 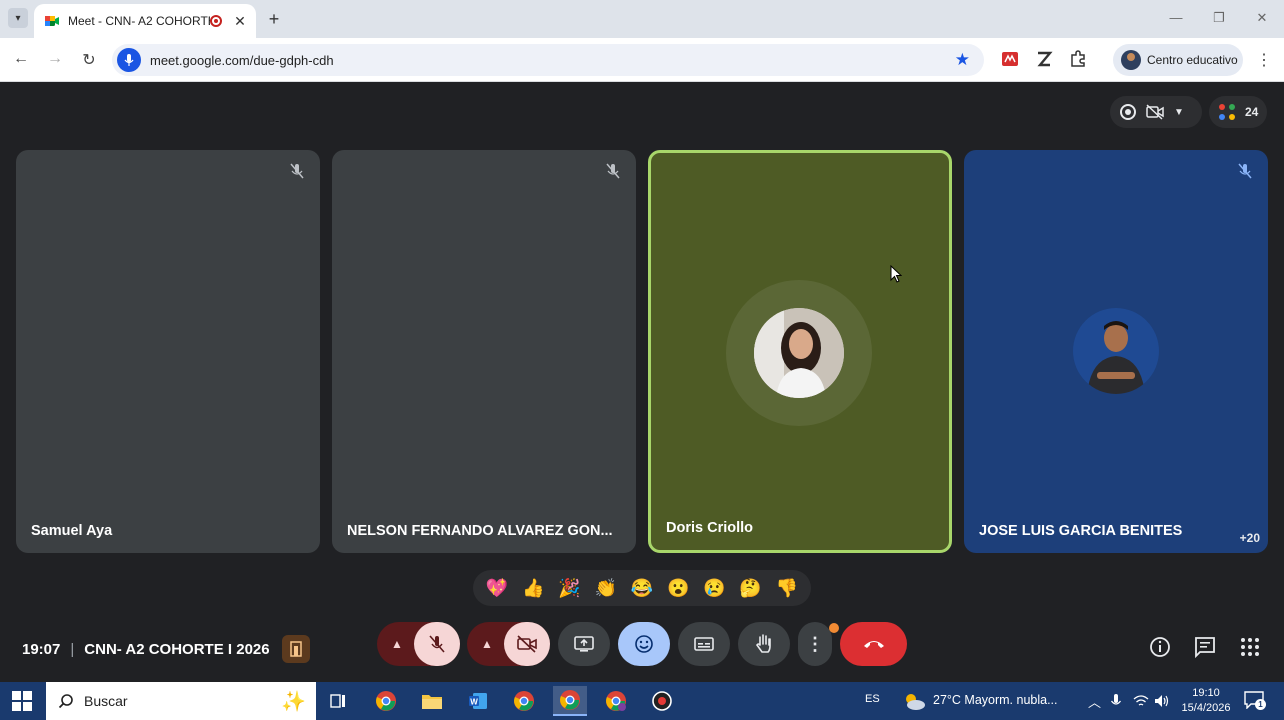 I want to click on tray-overflow-chevron-icon: ︿, so click(x=1094, y=701).